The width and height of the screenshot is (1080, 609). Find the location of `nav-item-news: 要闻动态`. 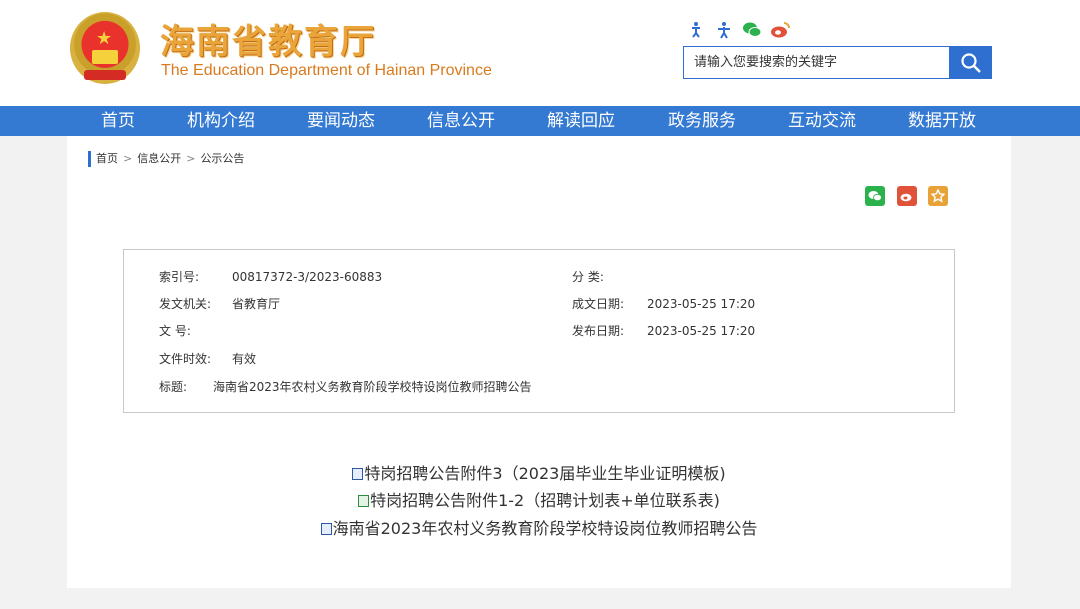

nav-item-news: 要闻动态 is located at coordinates (341, 121).